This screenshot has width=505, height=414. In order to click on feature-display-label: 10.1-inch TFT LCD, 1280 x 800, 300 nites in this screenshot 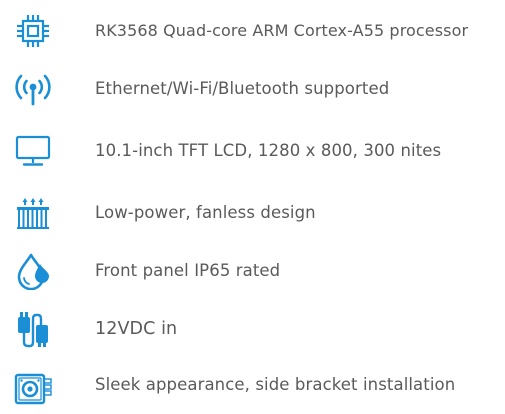, I will do `click(268, 150)`.